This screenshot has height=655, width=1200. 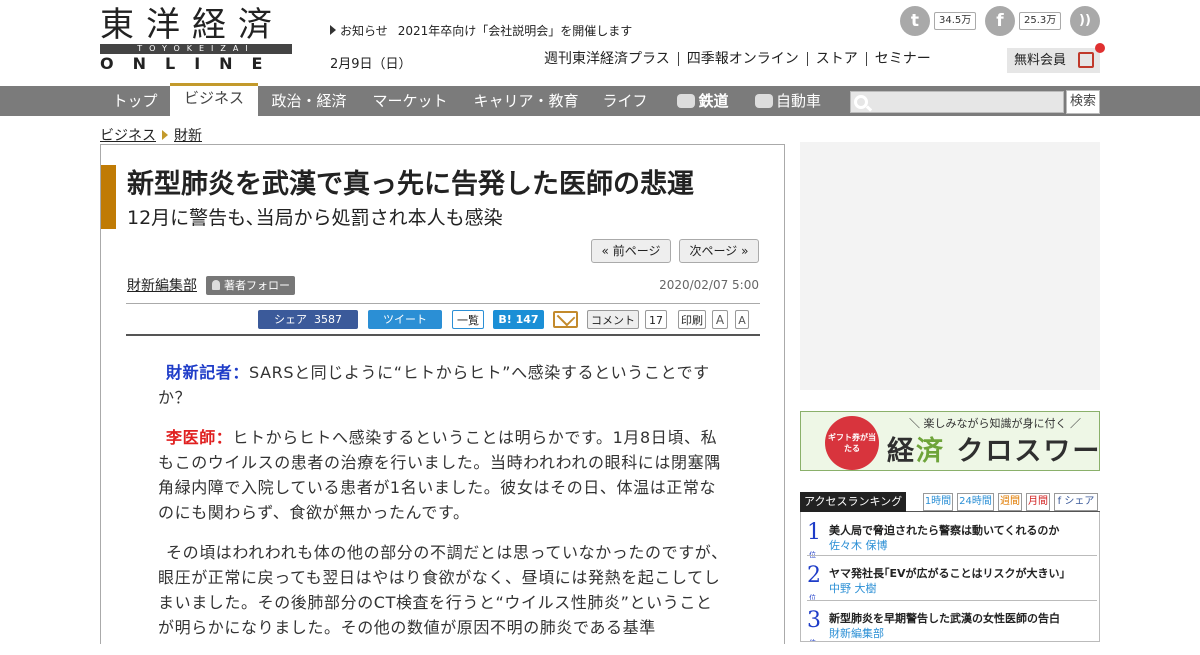 I want to click on font-small-button: A, so click(x=742, y=319).